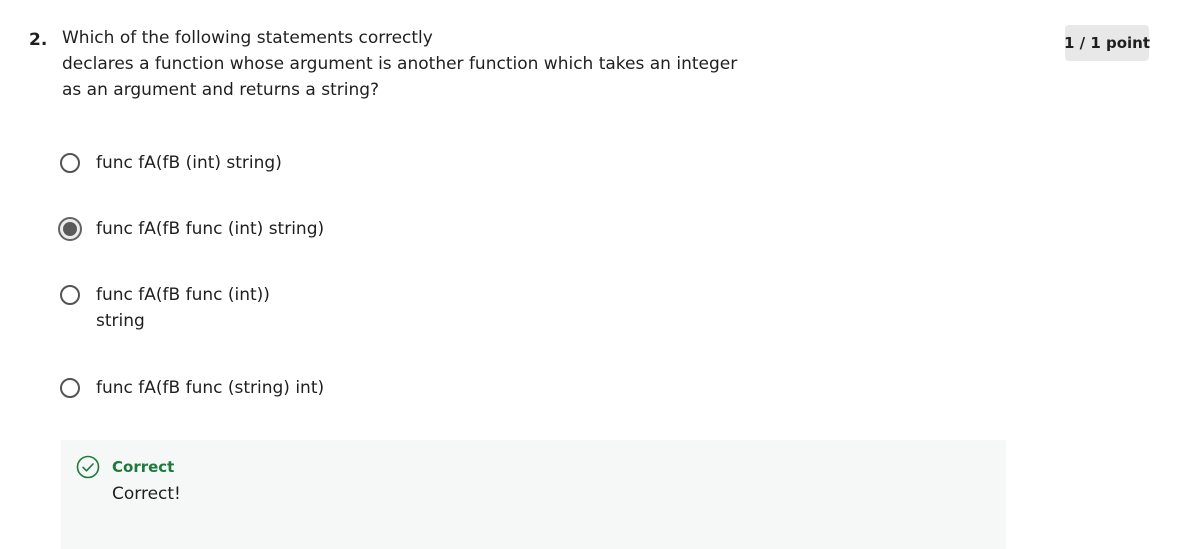 This screenshot has height=549, width=1202. I want to click on answer-option-label-line: func fA(fB func (int)), so click(183, 295).